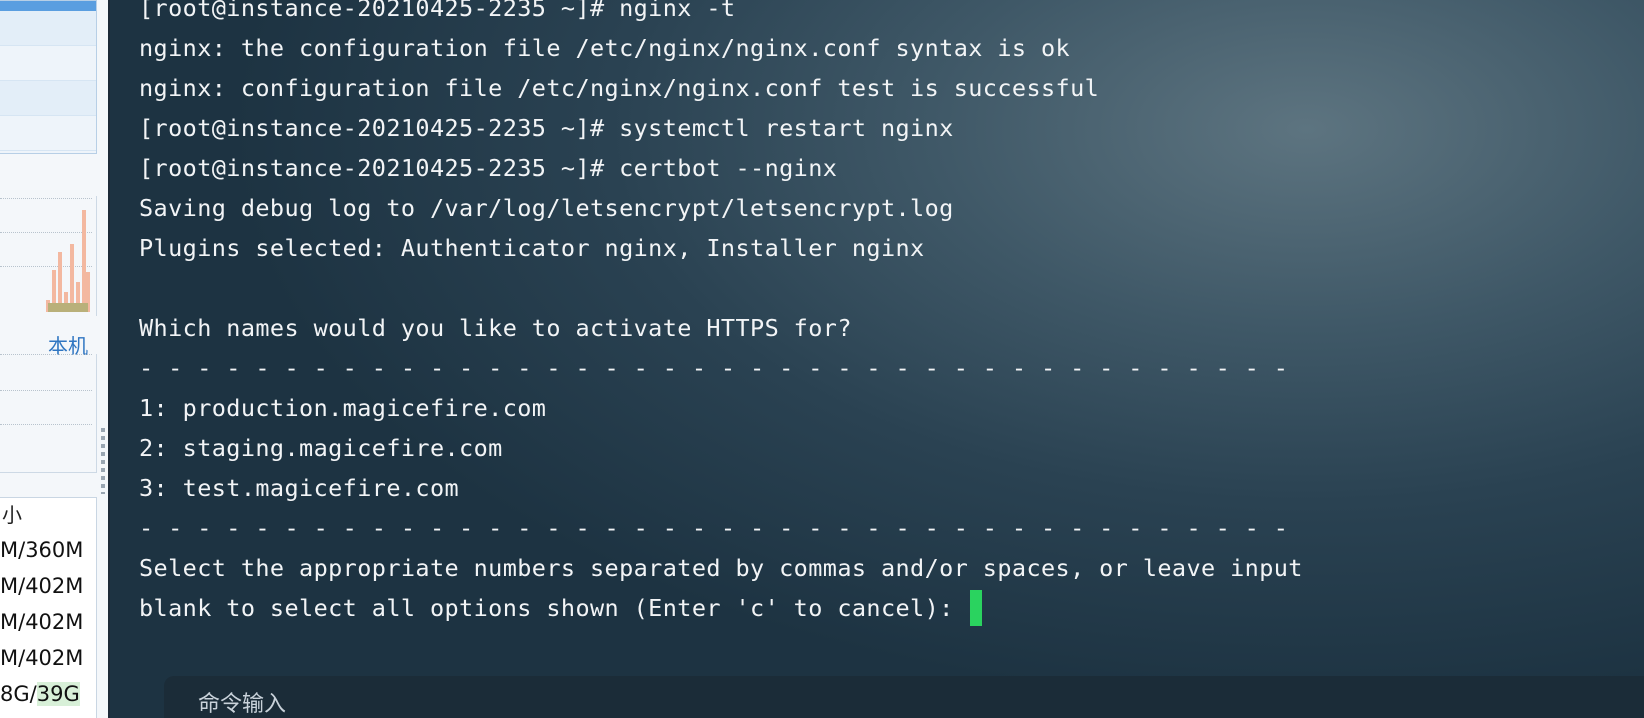 The height and width of the screenshot is (718, 1644). What do you see at coordinates (103, 461) in the screenshot?
I see `panel-resize-grip` at bounding box center [103, 461].